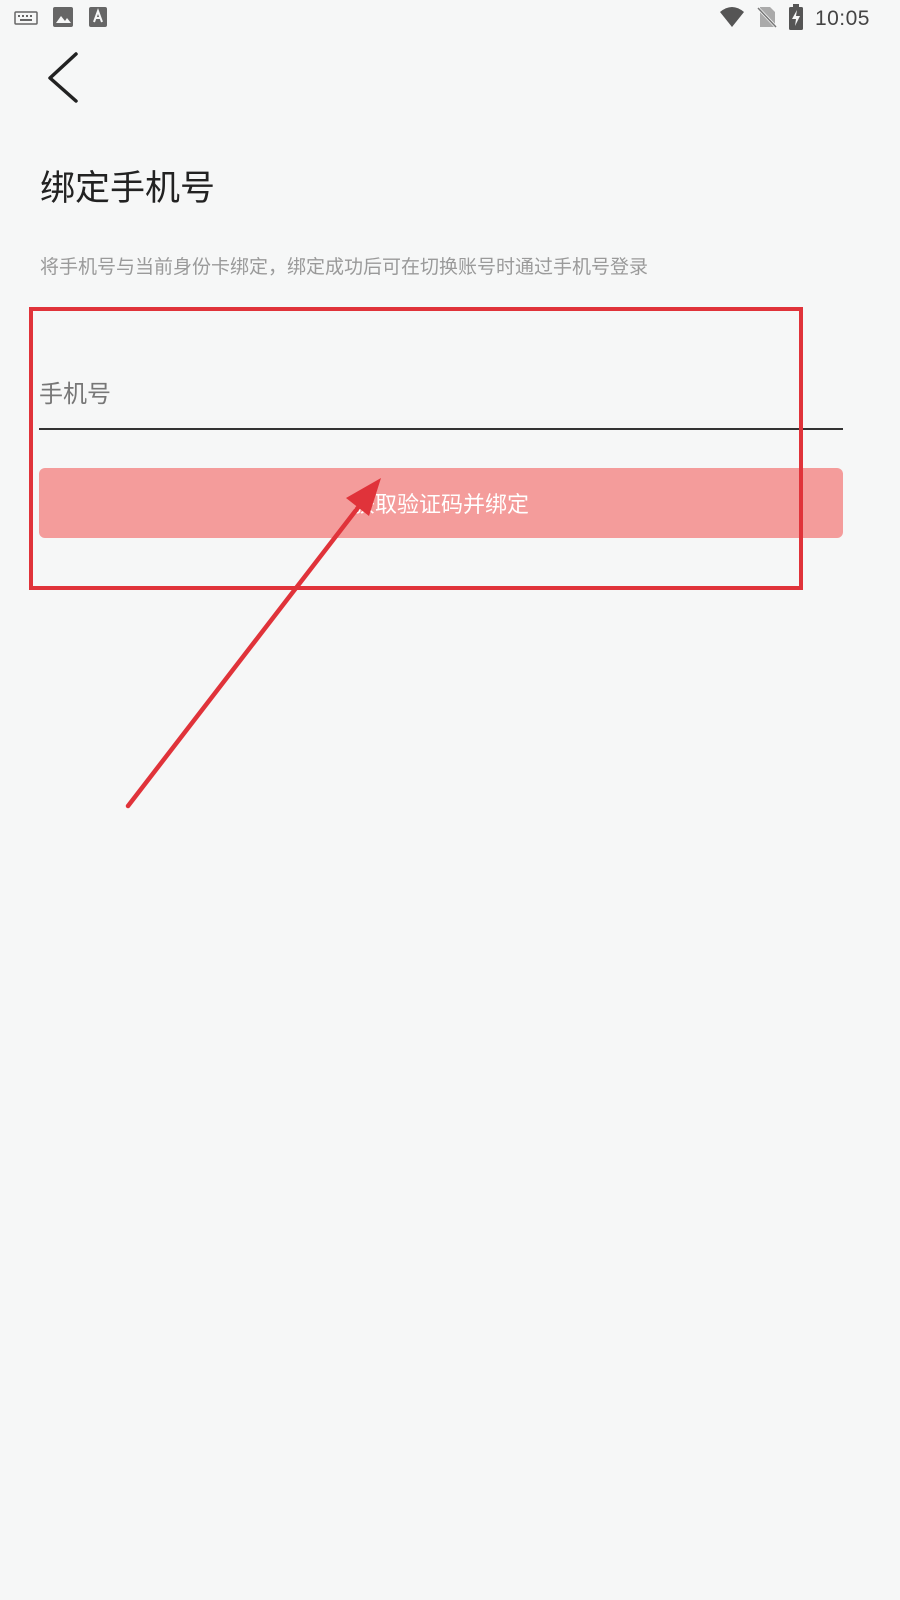 The width and height of the screenshot is (900, 1600). Describe the element at coordinates (63, 77) in the screenshot. I see `chevron-left-icon` at that location.